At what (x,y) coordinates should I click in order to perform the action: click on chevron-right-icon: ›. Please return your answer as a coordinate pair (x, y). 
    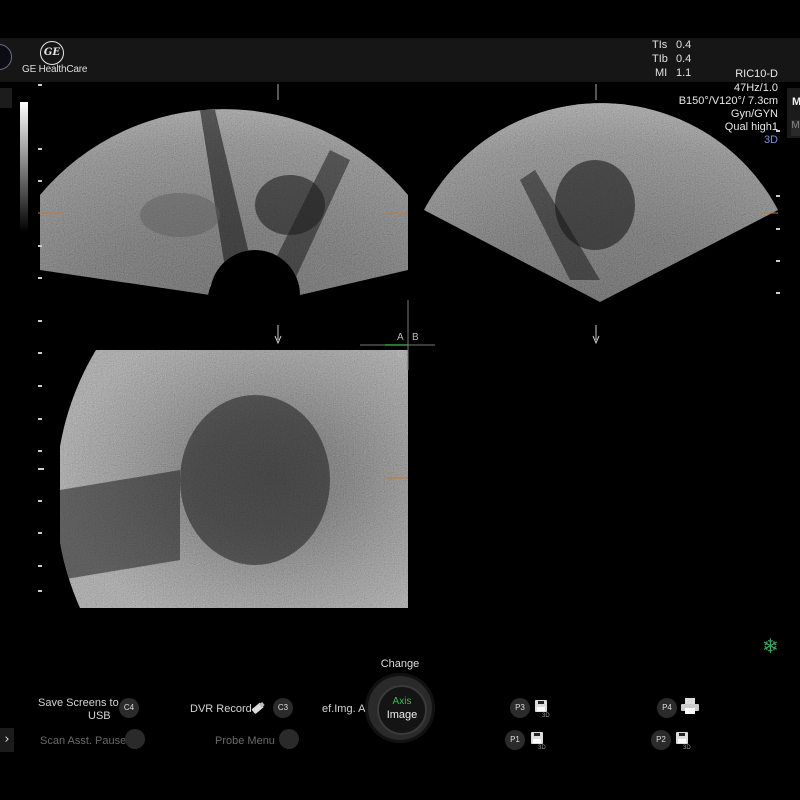
    Looking at the image, I should click on (7, 740).